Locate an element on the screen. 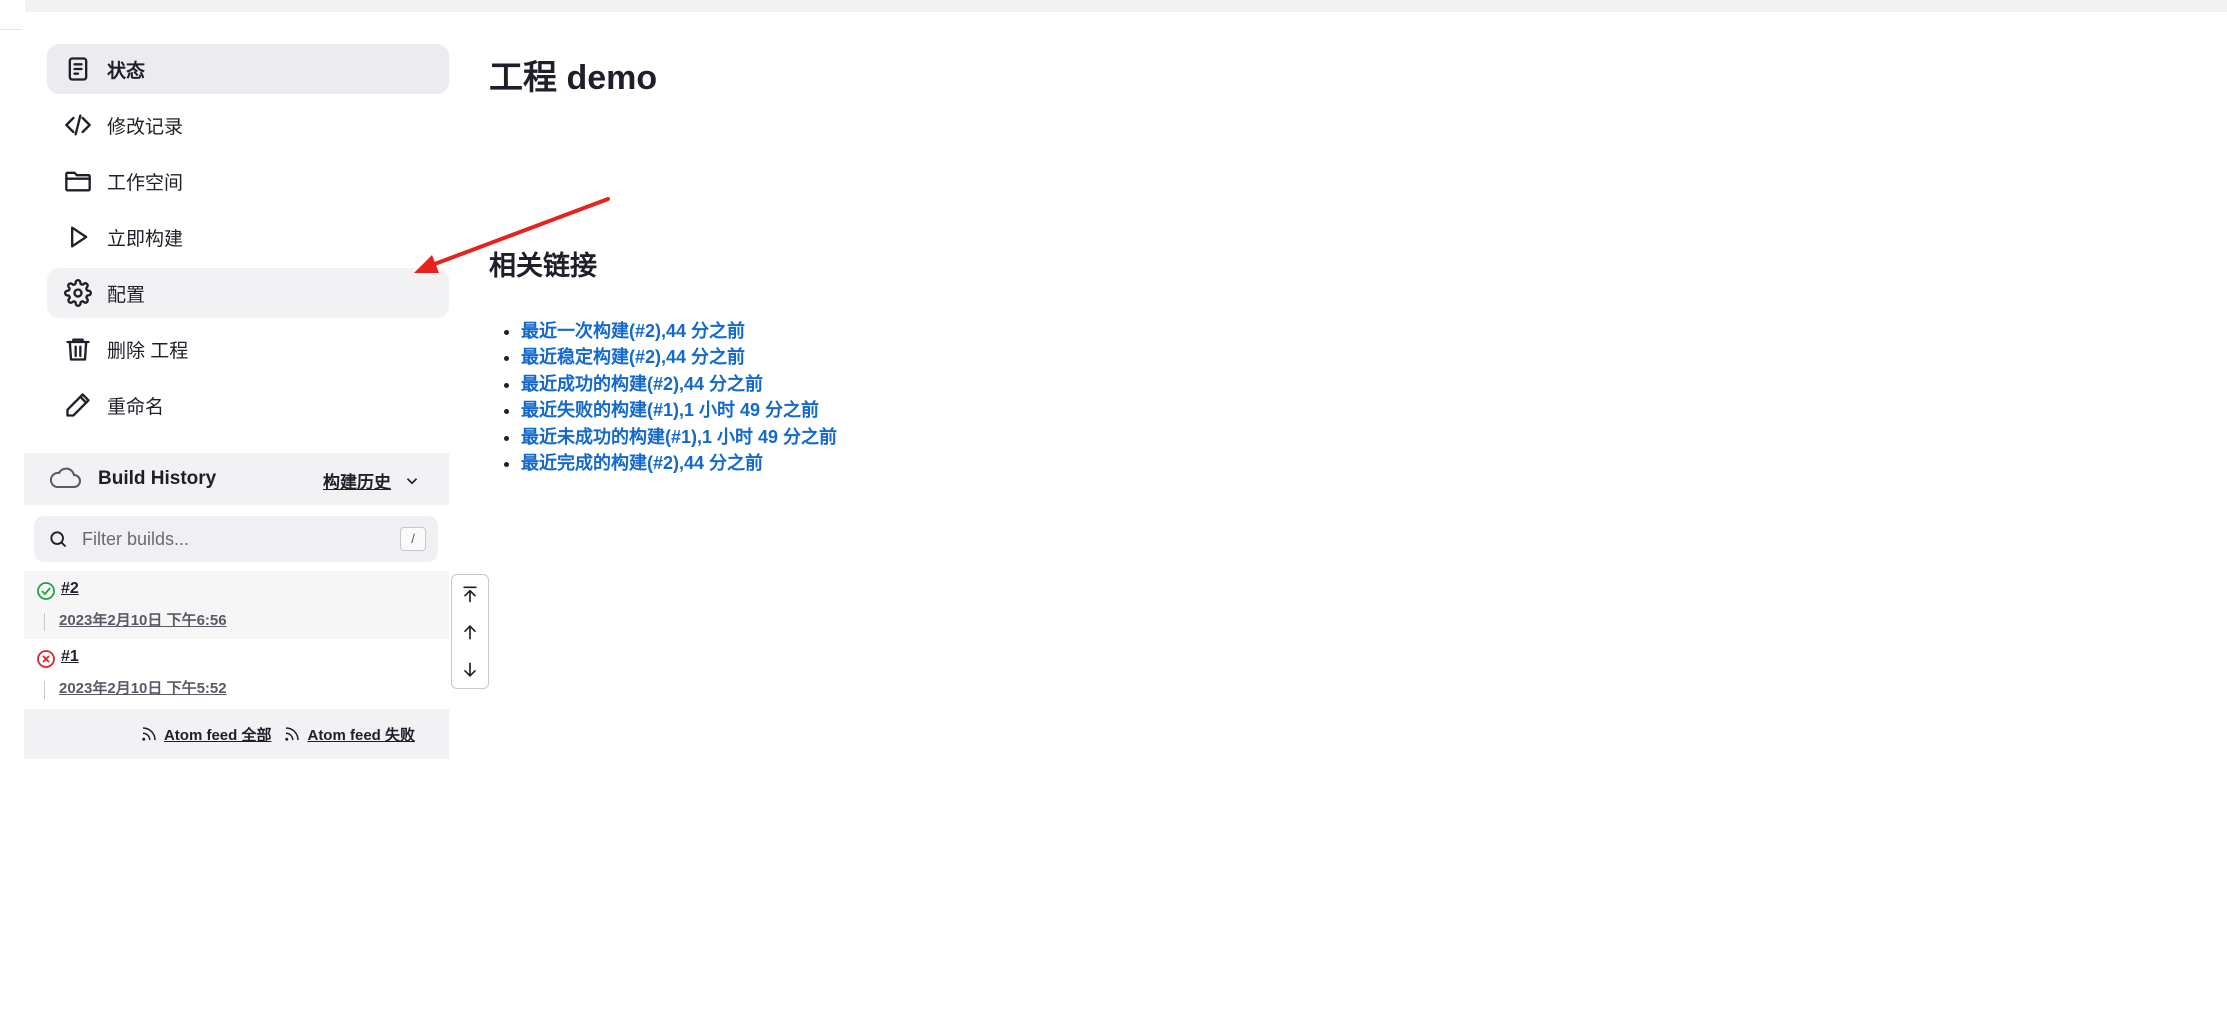 Image resolution: width=2227 pixels, height=1009 pixels. build-trend-dropdown: 构建历史 is located at coordinates (372, 480).